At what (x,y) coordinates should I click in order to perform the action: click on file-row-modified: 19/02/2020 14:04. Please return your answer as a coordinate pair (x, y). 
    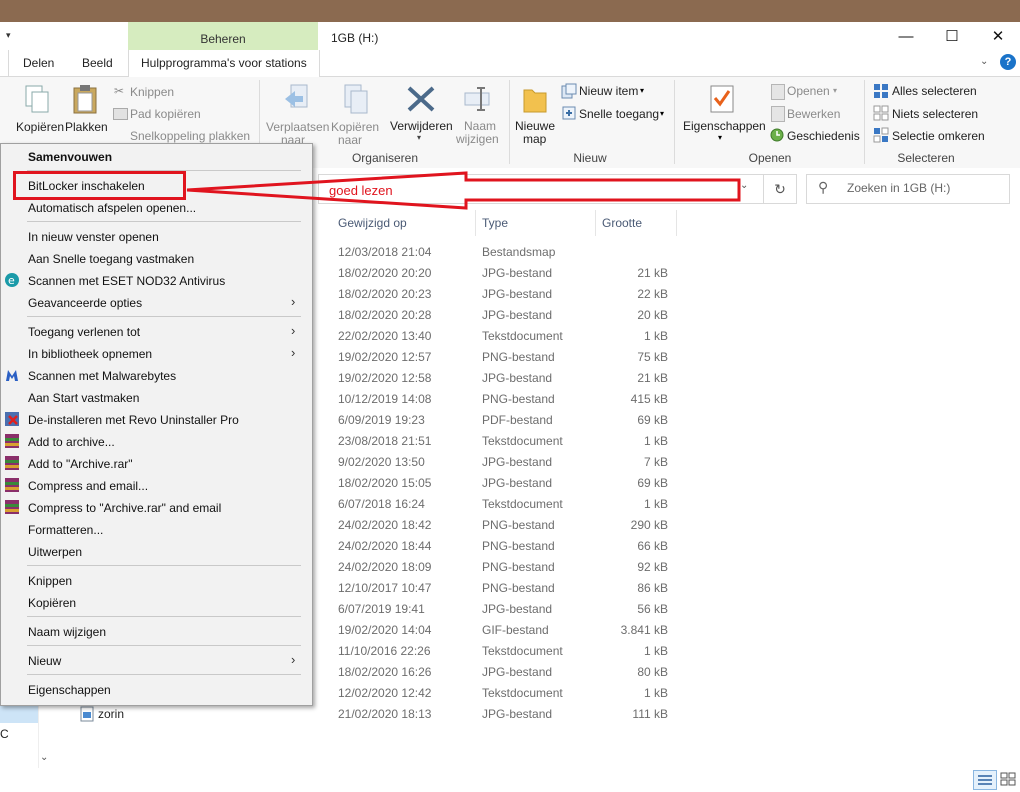
    Looking at the image, I should click on (384, 630).